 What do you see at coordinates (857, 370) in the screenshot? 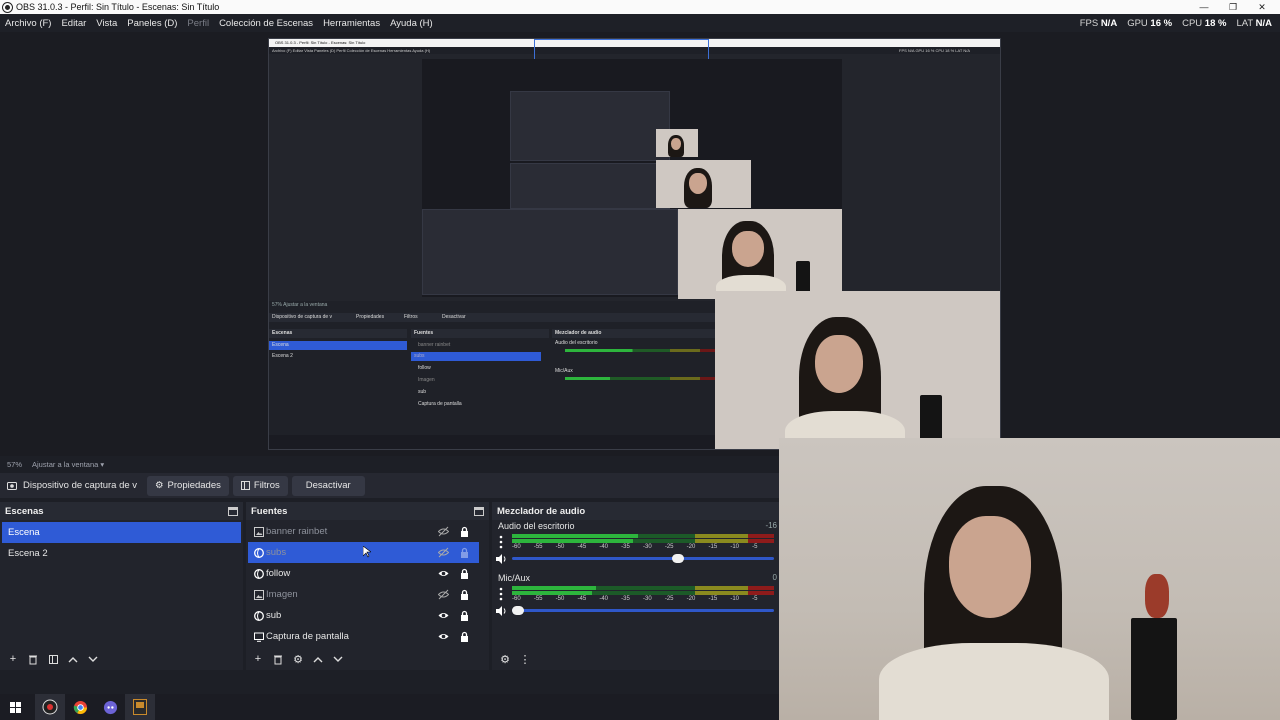
I see `inner-webcam` at bounding box center [857, 370].